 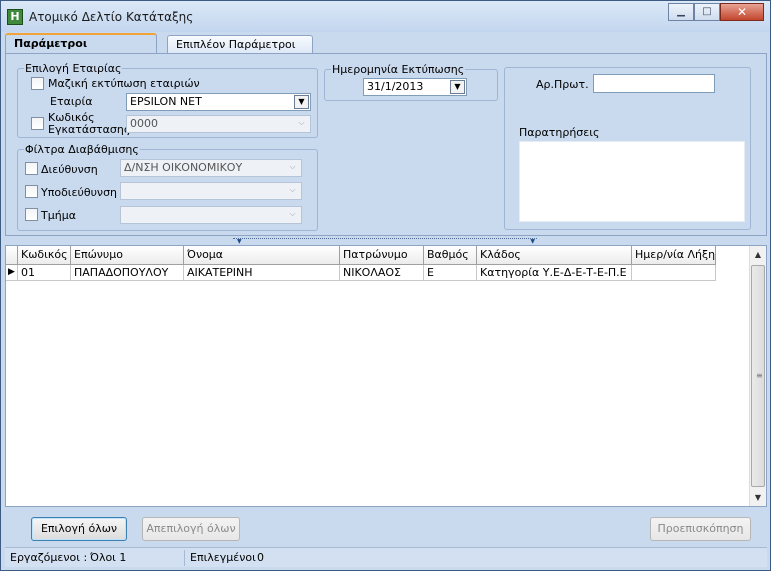 What do you see at coordinates (79, 192) in the screenshot?
I see `subdirectorate-label: Υποδιεύθυνση` at bounding box center [79, 192].